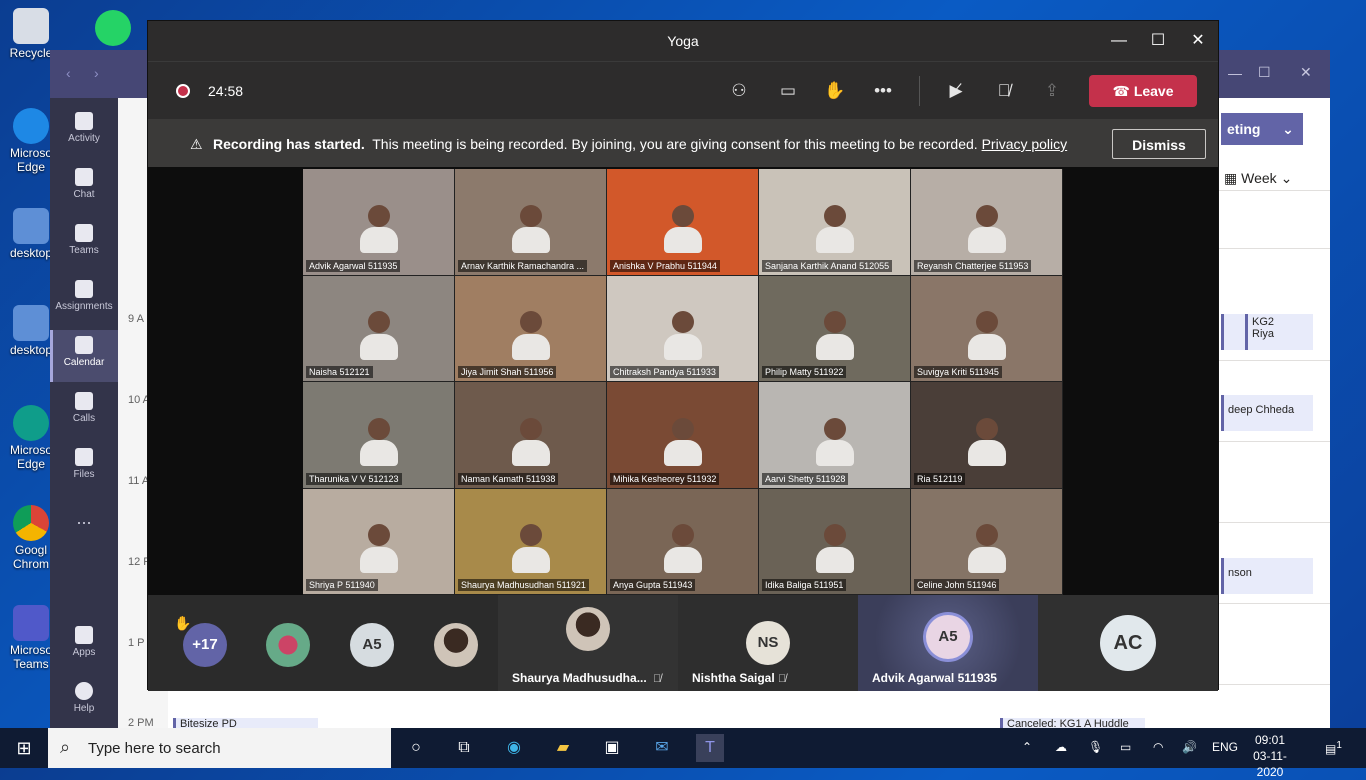 The height and width of the screenshot is (780, 1366). I want to click on video-tile: Tharunika V V 512123, so click(379, 435).